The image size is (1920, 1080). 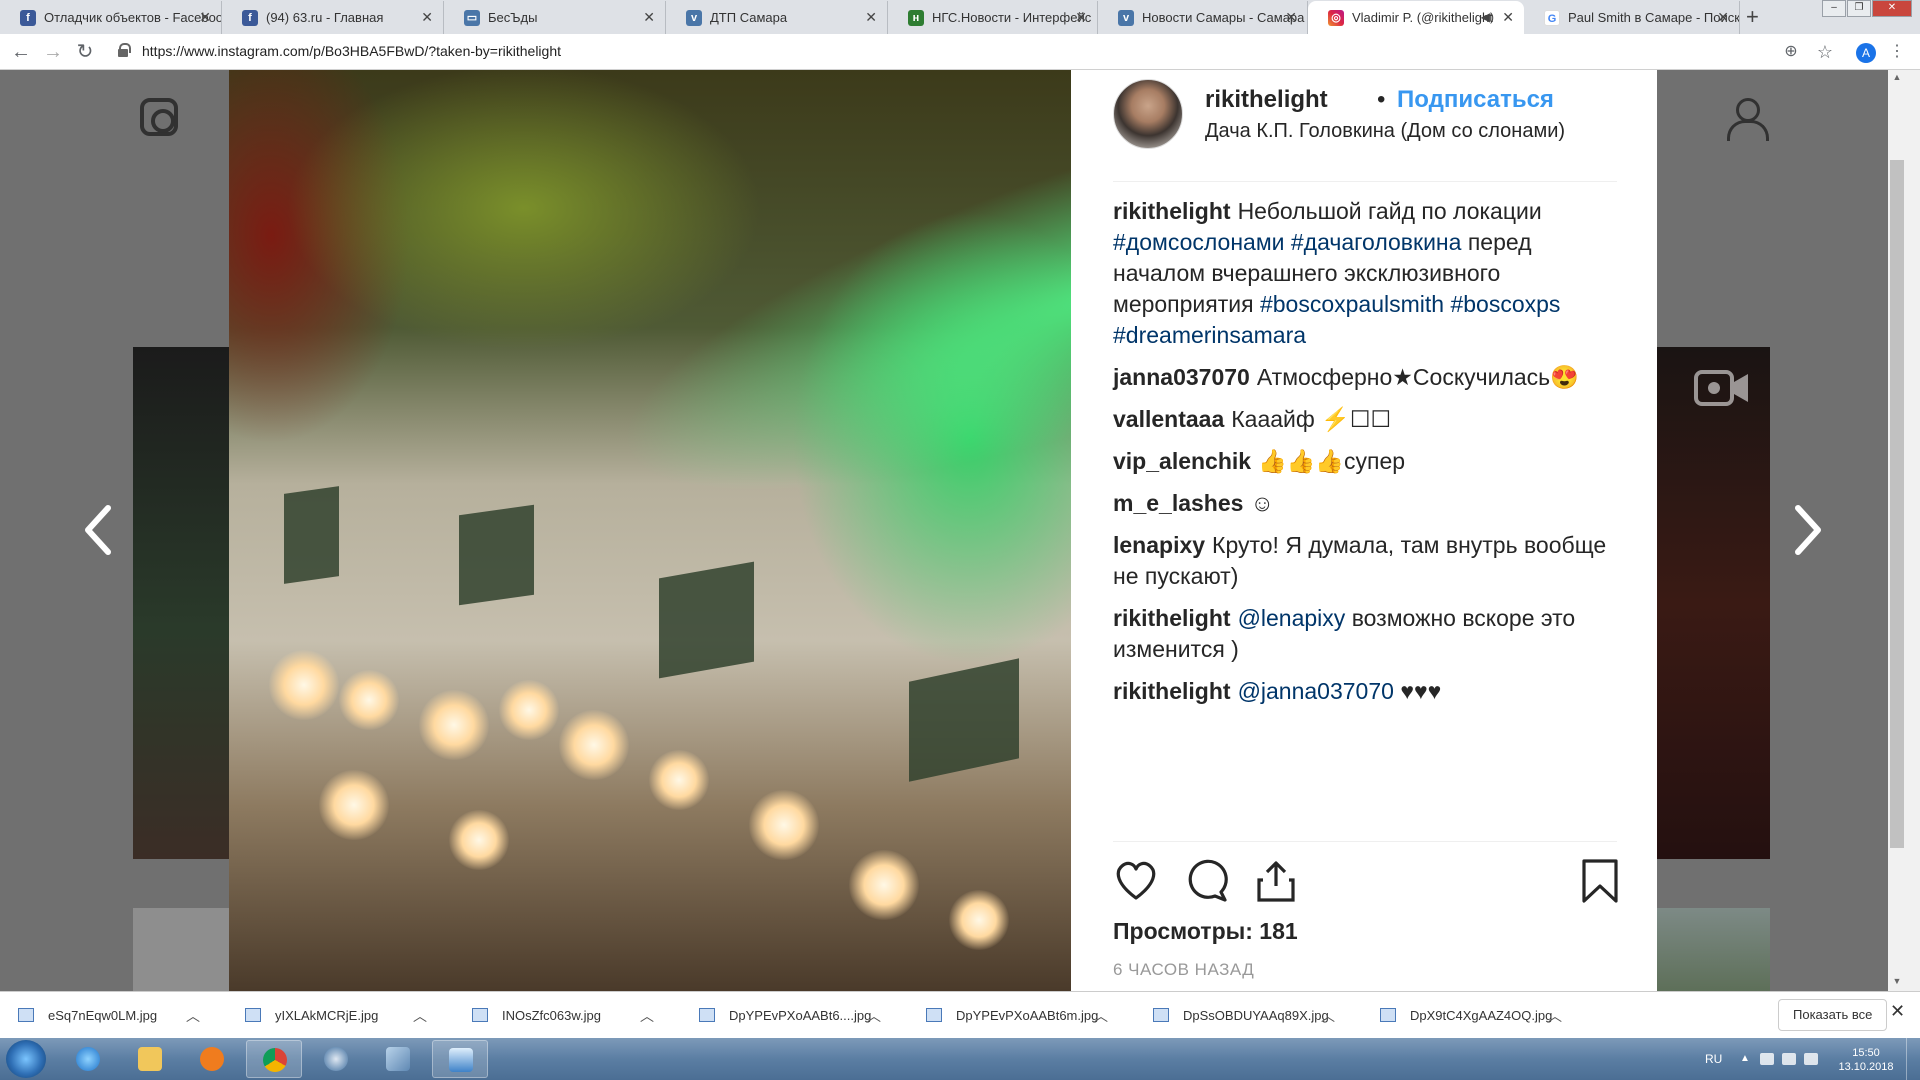 I want to click on download-item: DpYPEvPXoAABt6....jpg ︿, so click(x=791, y=1016).